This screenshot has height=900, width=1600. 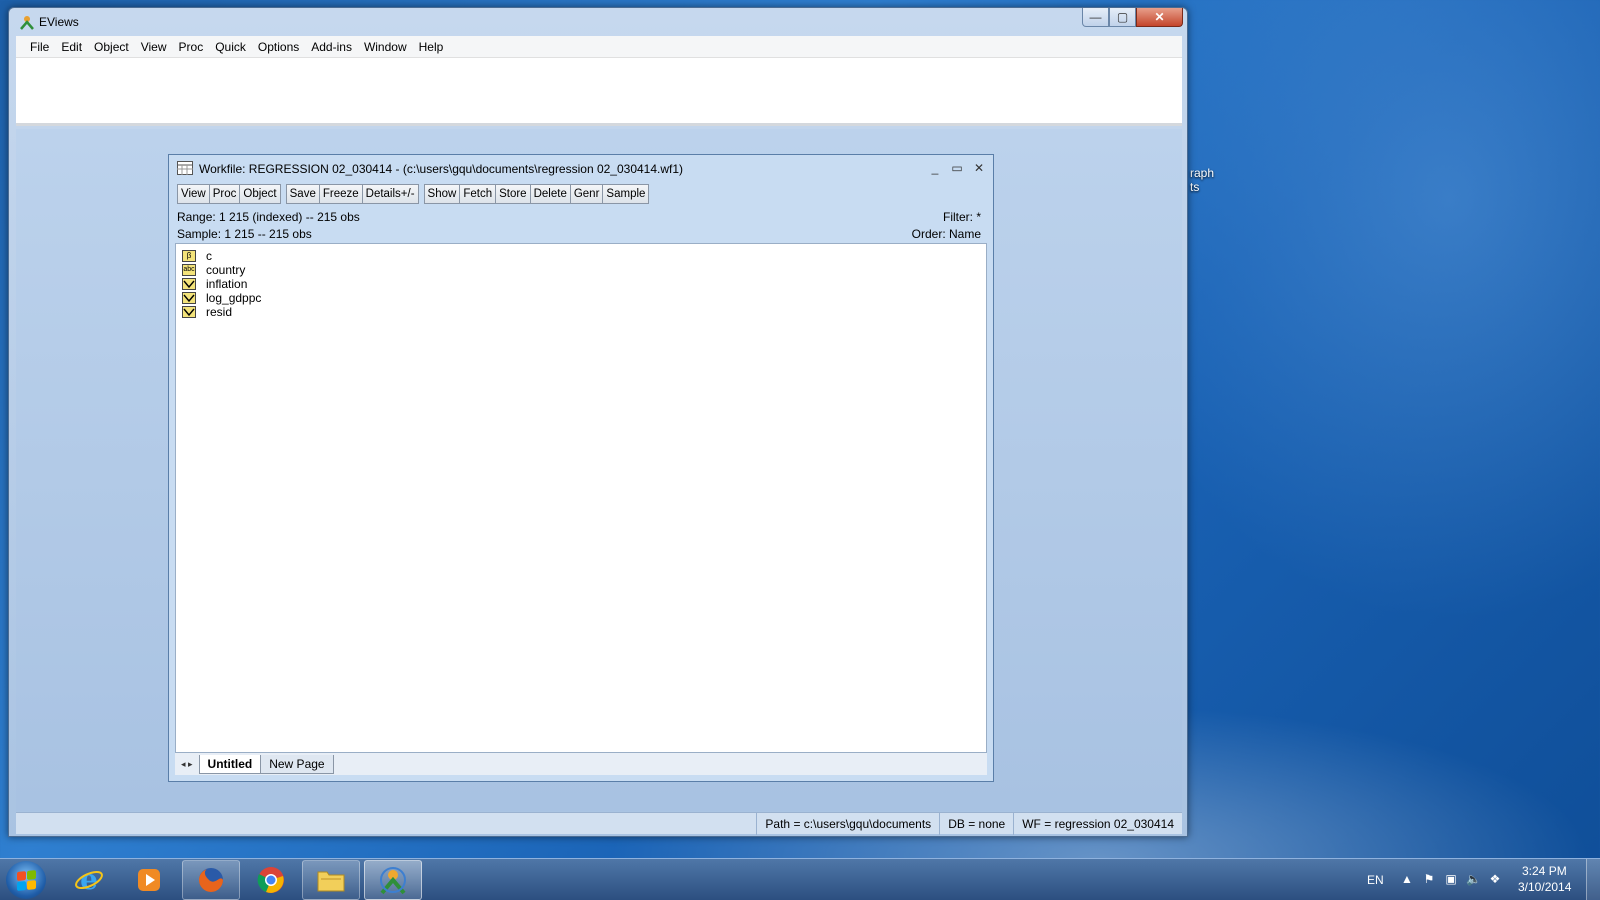 I want to click on status-db: DB = none, so click(x=976, y=823).